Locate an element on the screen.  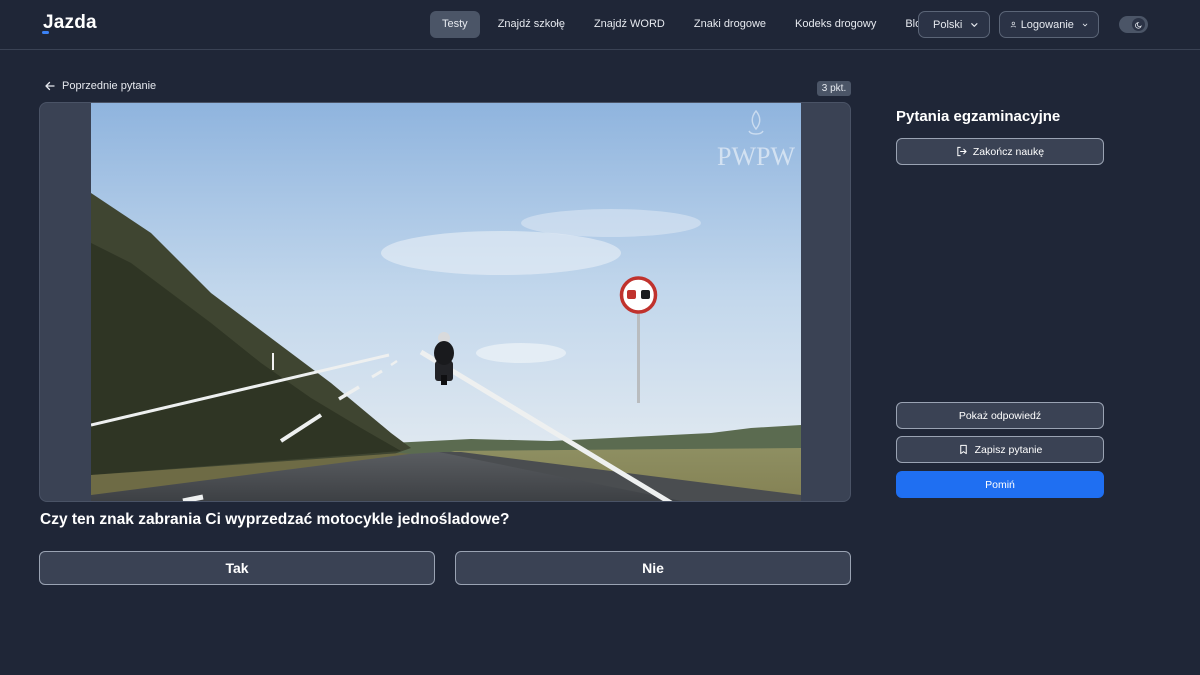
photo-watermark: PWPW is located at coordinates (756, 156).